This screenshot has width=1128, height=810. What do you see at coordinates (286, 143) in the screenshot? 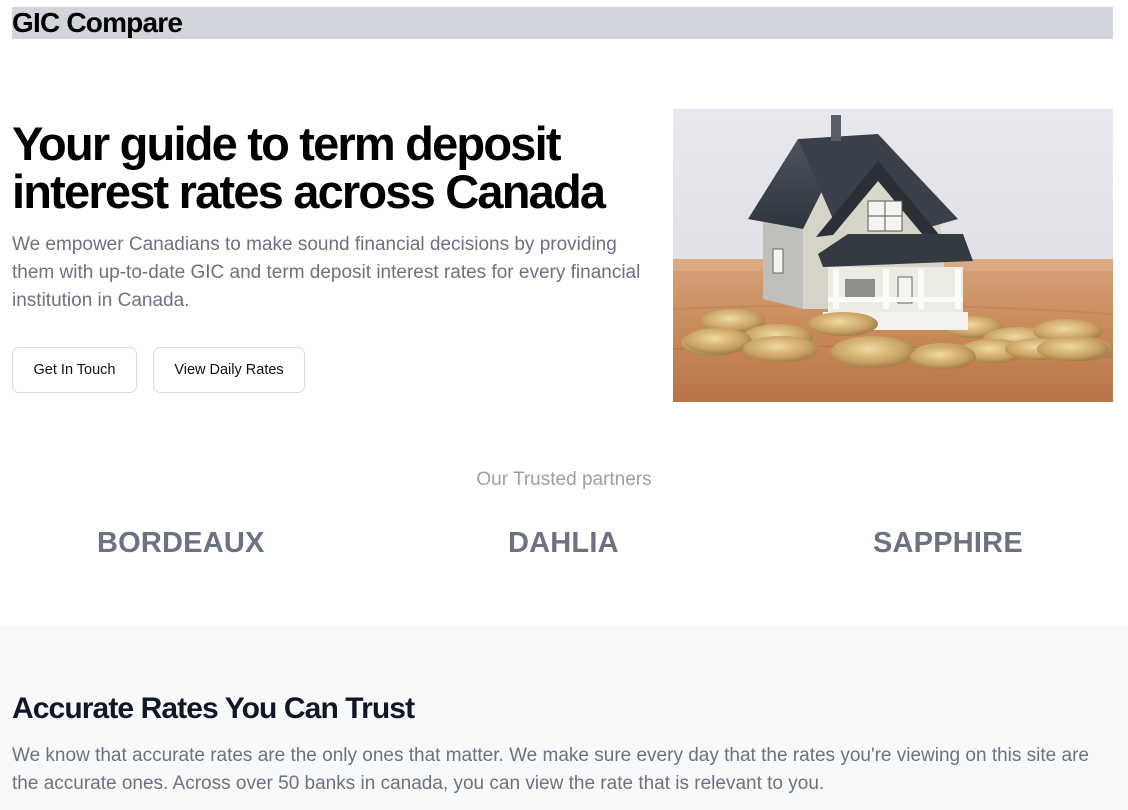
I see `hero-title-line-1: Your guide to term deposit` at bounding box center [286, 143].